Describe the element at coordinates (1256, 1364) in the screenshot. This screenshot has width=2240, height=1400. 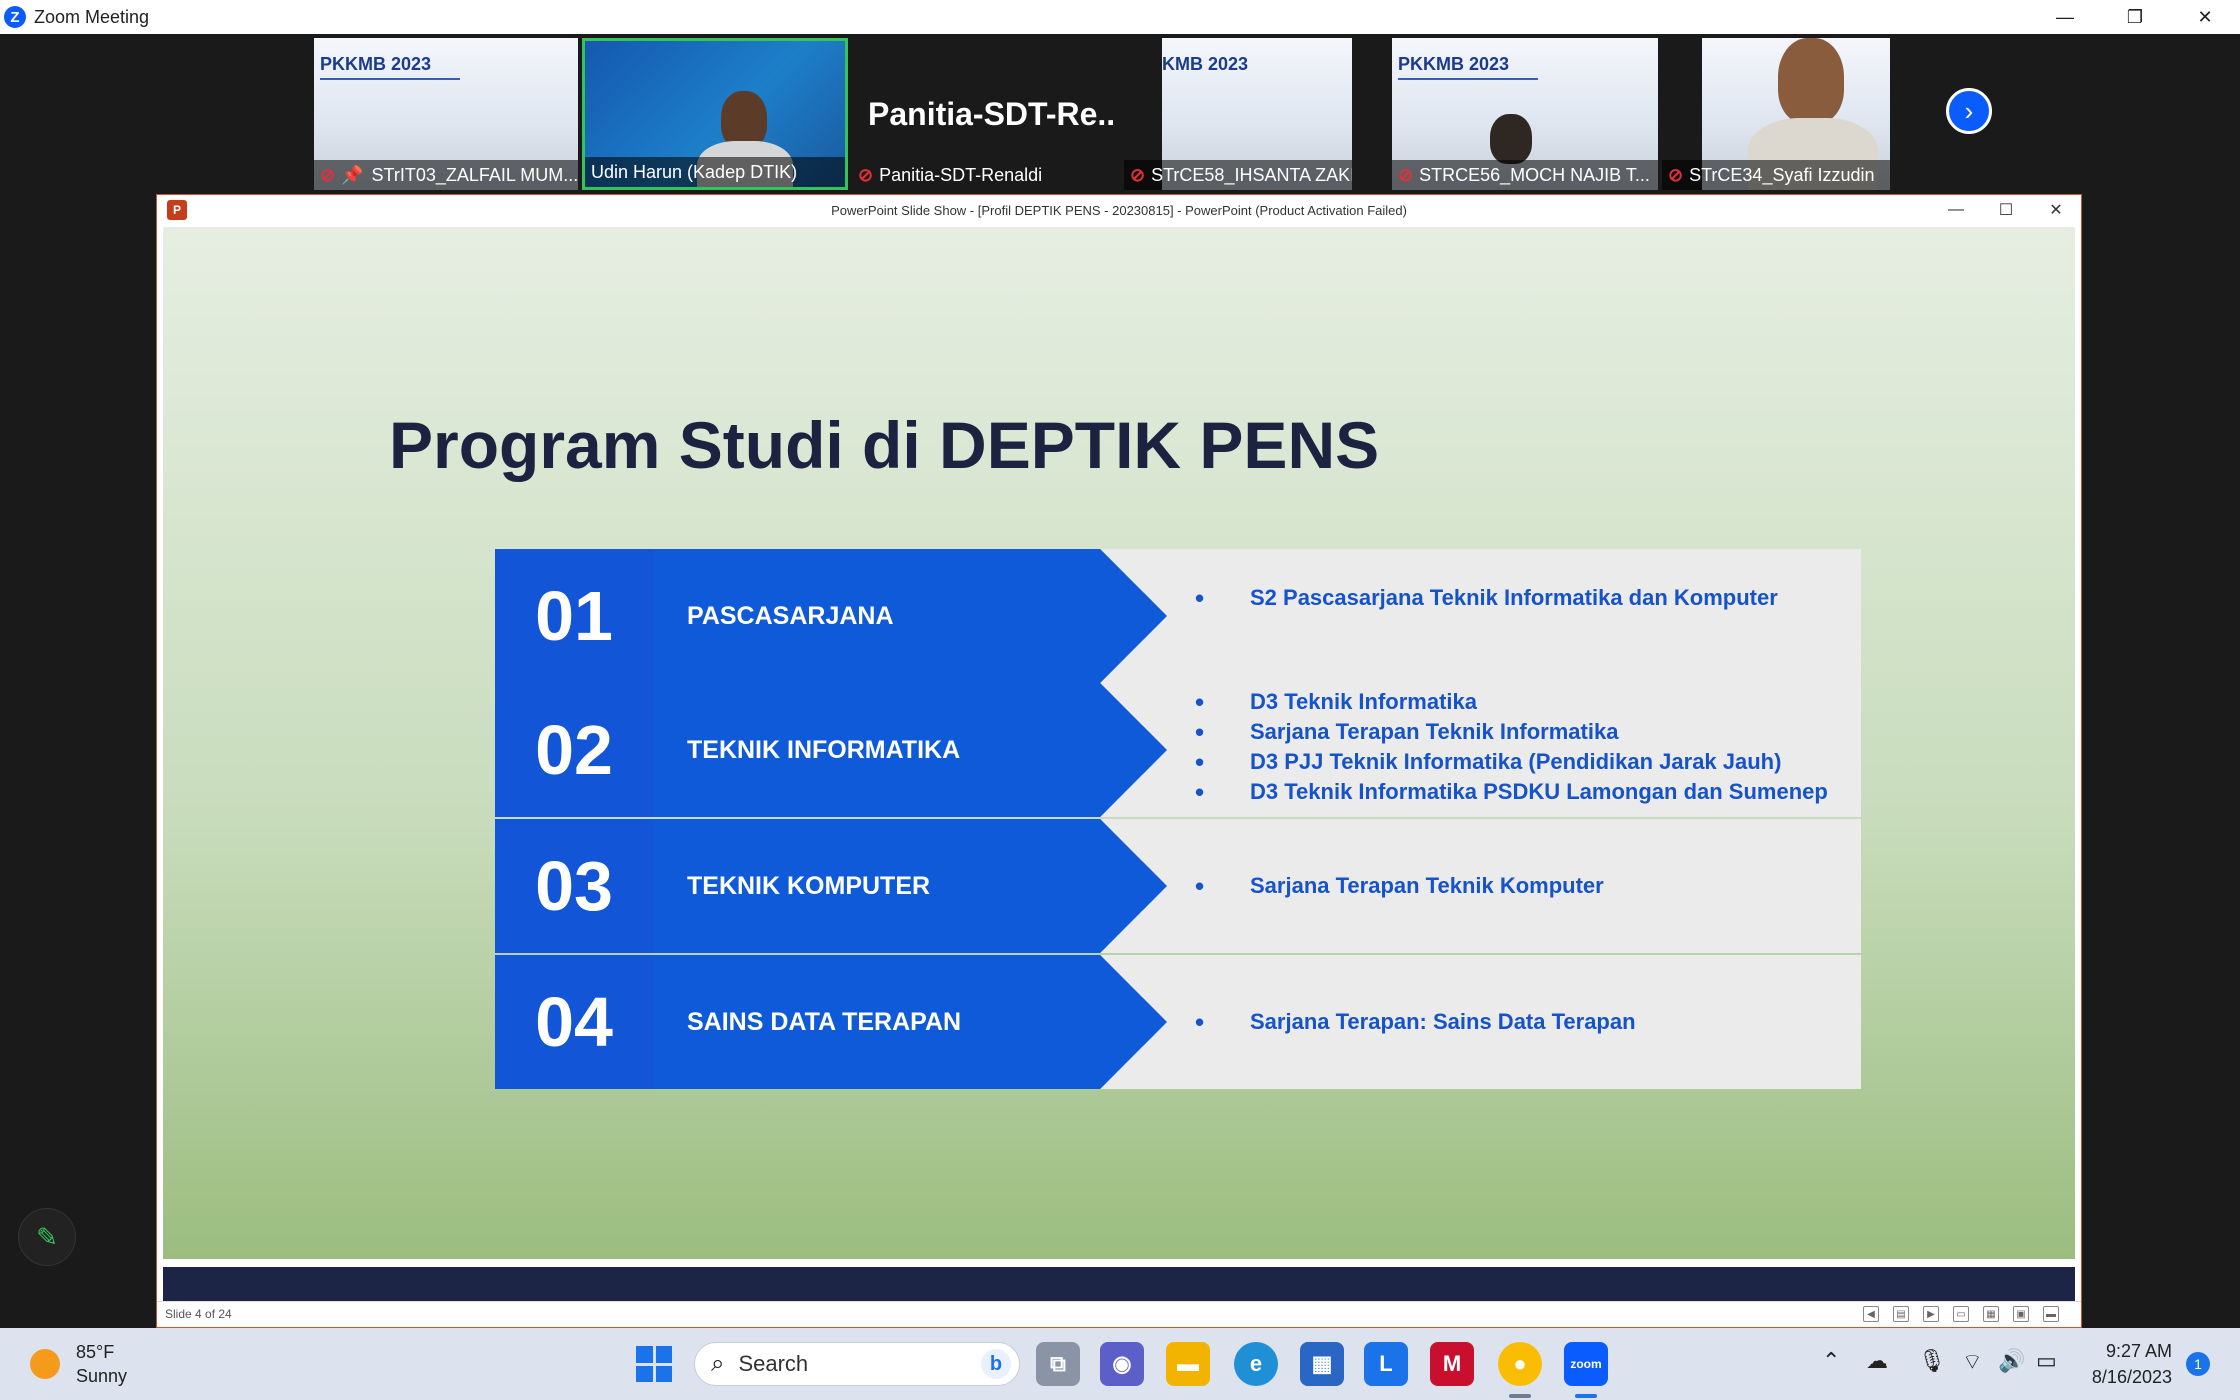
I see `edge-icon: e` at that location.